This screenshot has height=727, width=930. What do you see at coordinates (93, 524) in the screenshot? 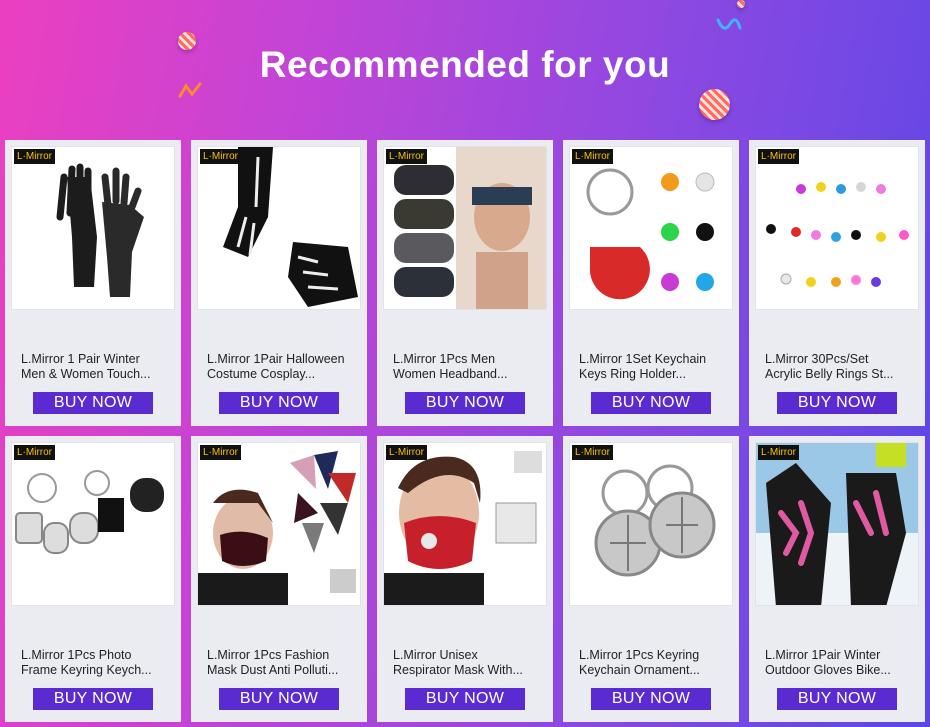
I see `photo-keyring-image: L·Mirror` at bounding box center [93, 524].